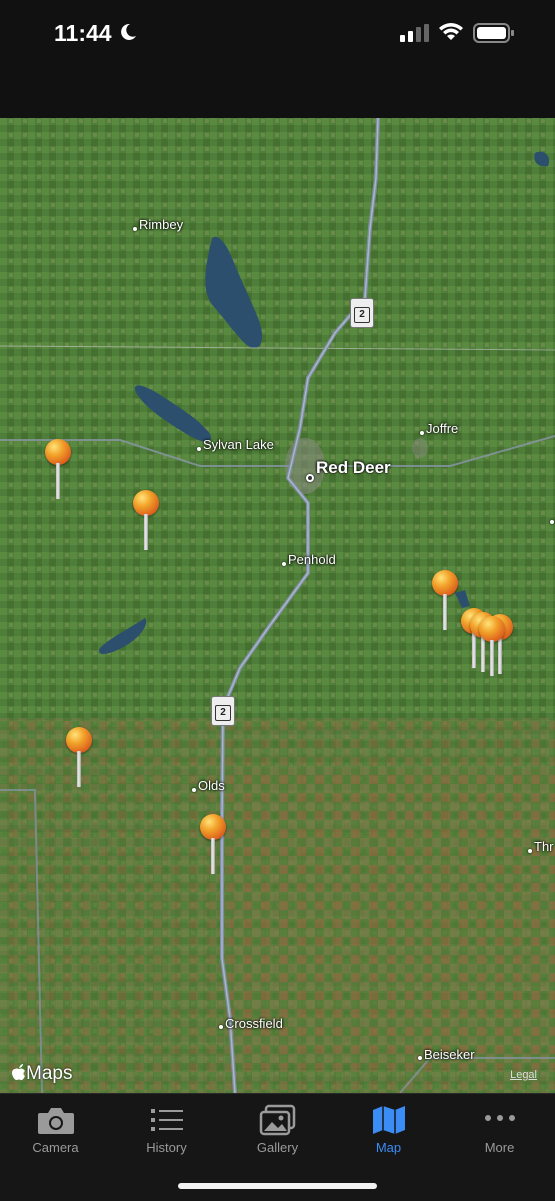 The width and height of the screenshot is (555, 1201). I want to click on tab-label: Camera, so click(55, 1147).